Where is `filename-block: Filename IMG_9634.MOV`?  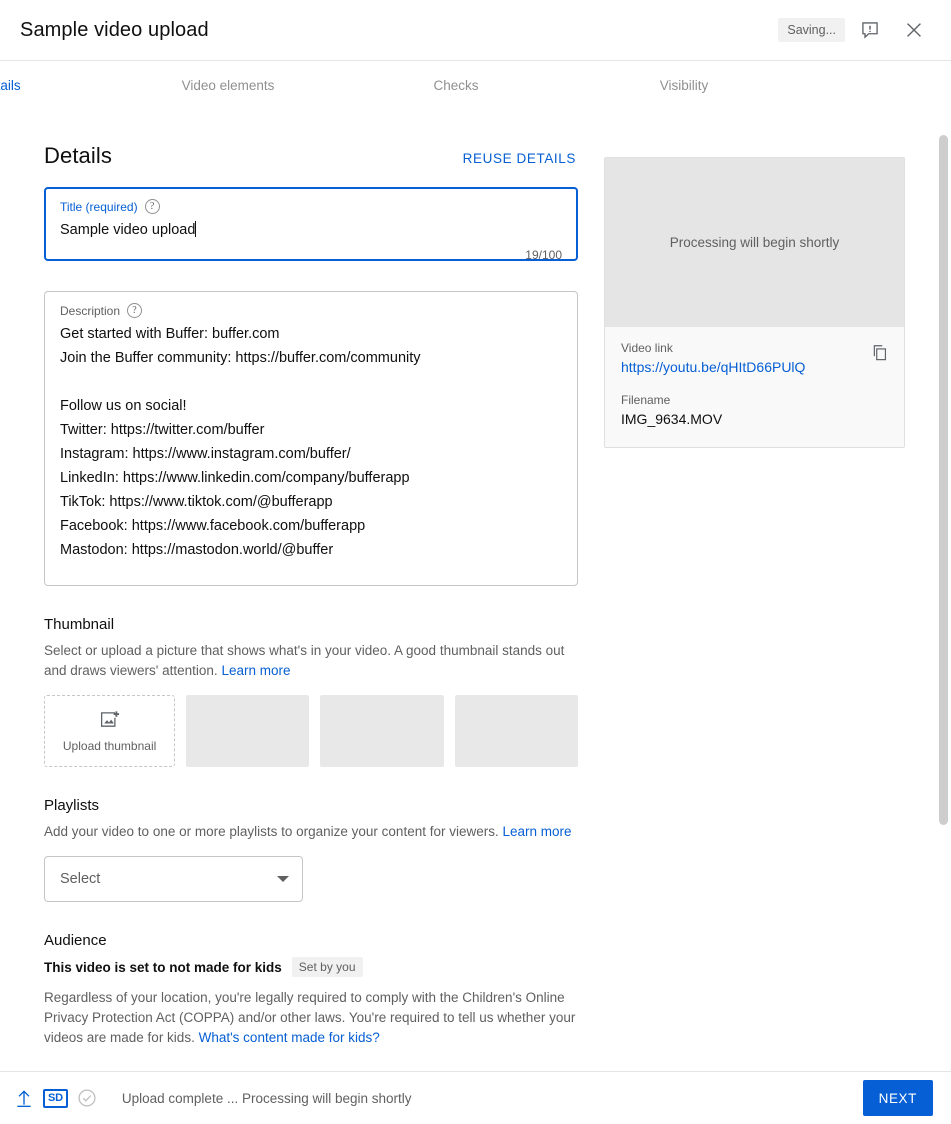 filename-block: Filename IMG_9634.MOV is located at coordinates (754, 411).